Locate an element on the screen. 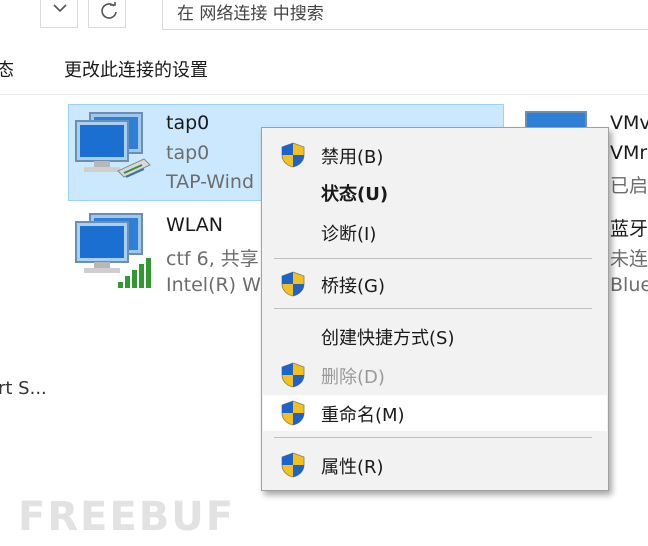  adapter-name: VMv is located at coordinates (629, 123).